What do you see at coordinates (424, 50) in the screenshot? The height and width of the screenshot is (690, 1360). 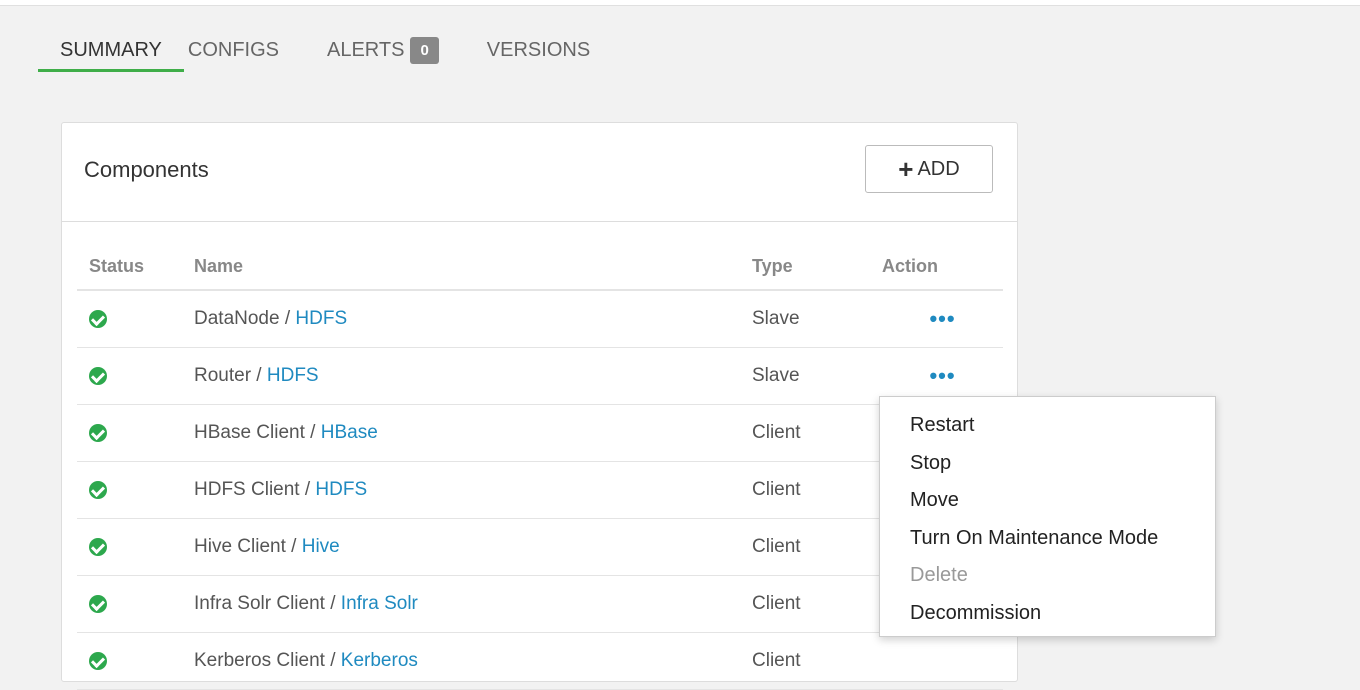 I see `alerts-count-badge: 0` at bounding box center [424, 50].